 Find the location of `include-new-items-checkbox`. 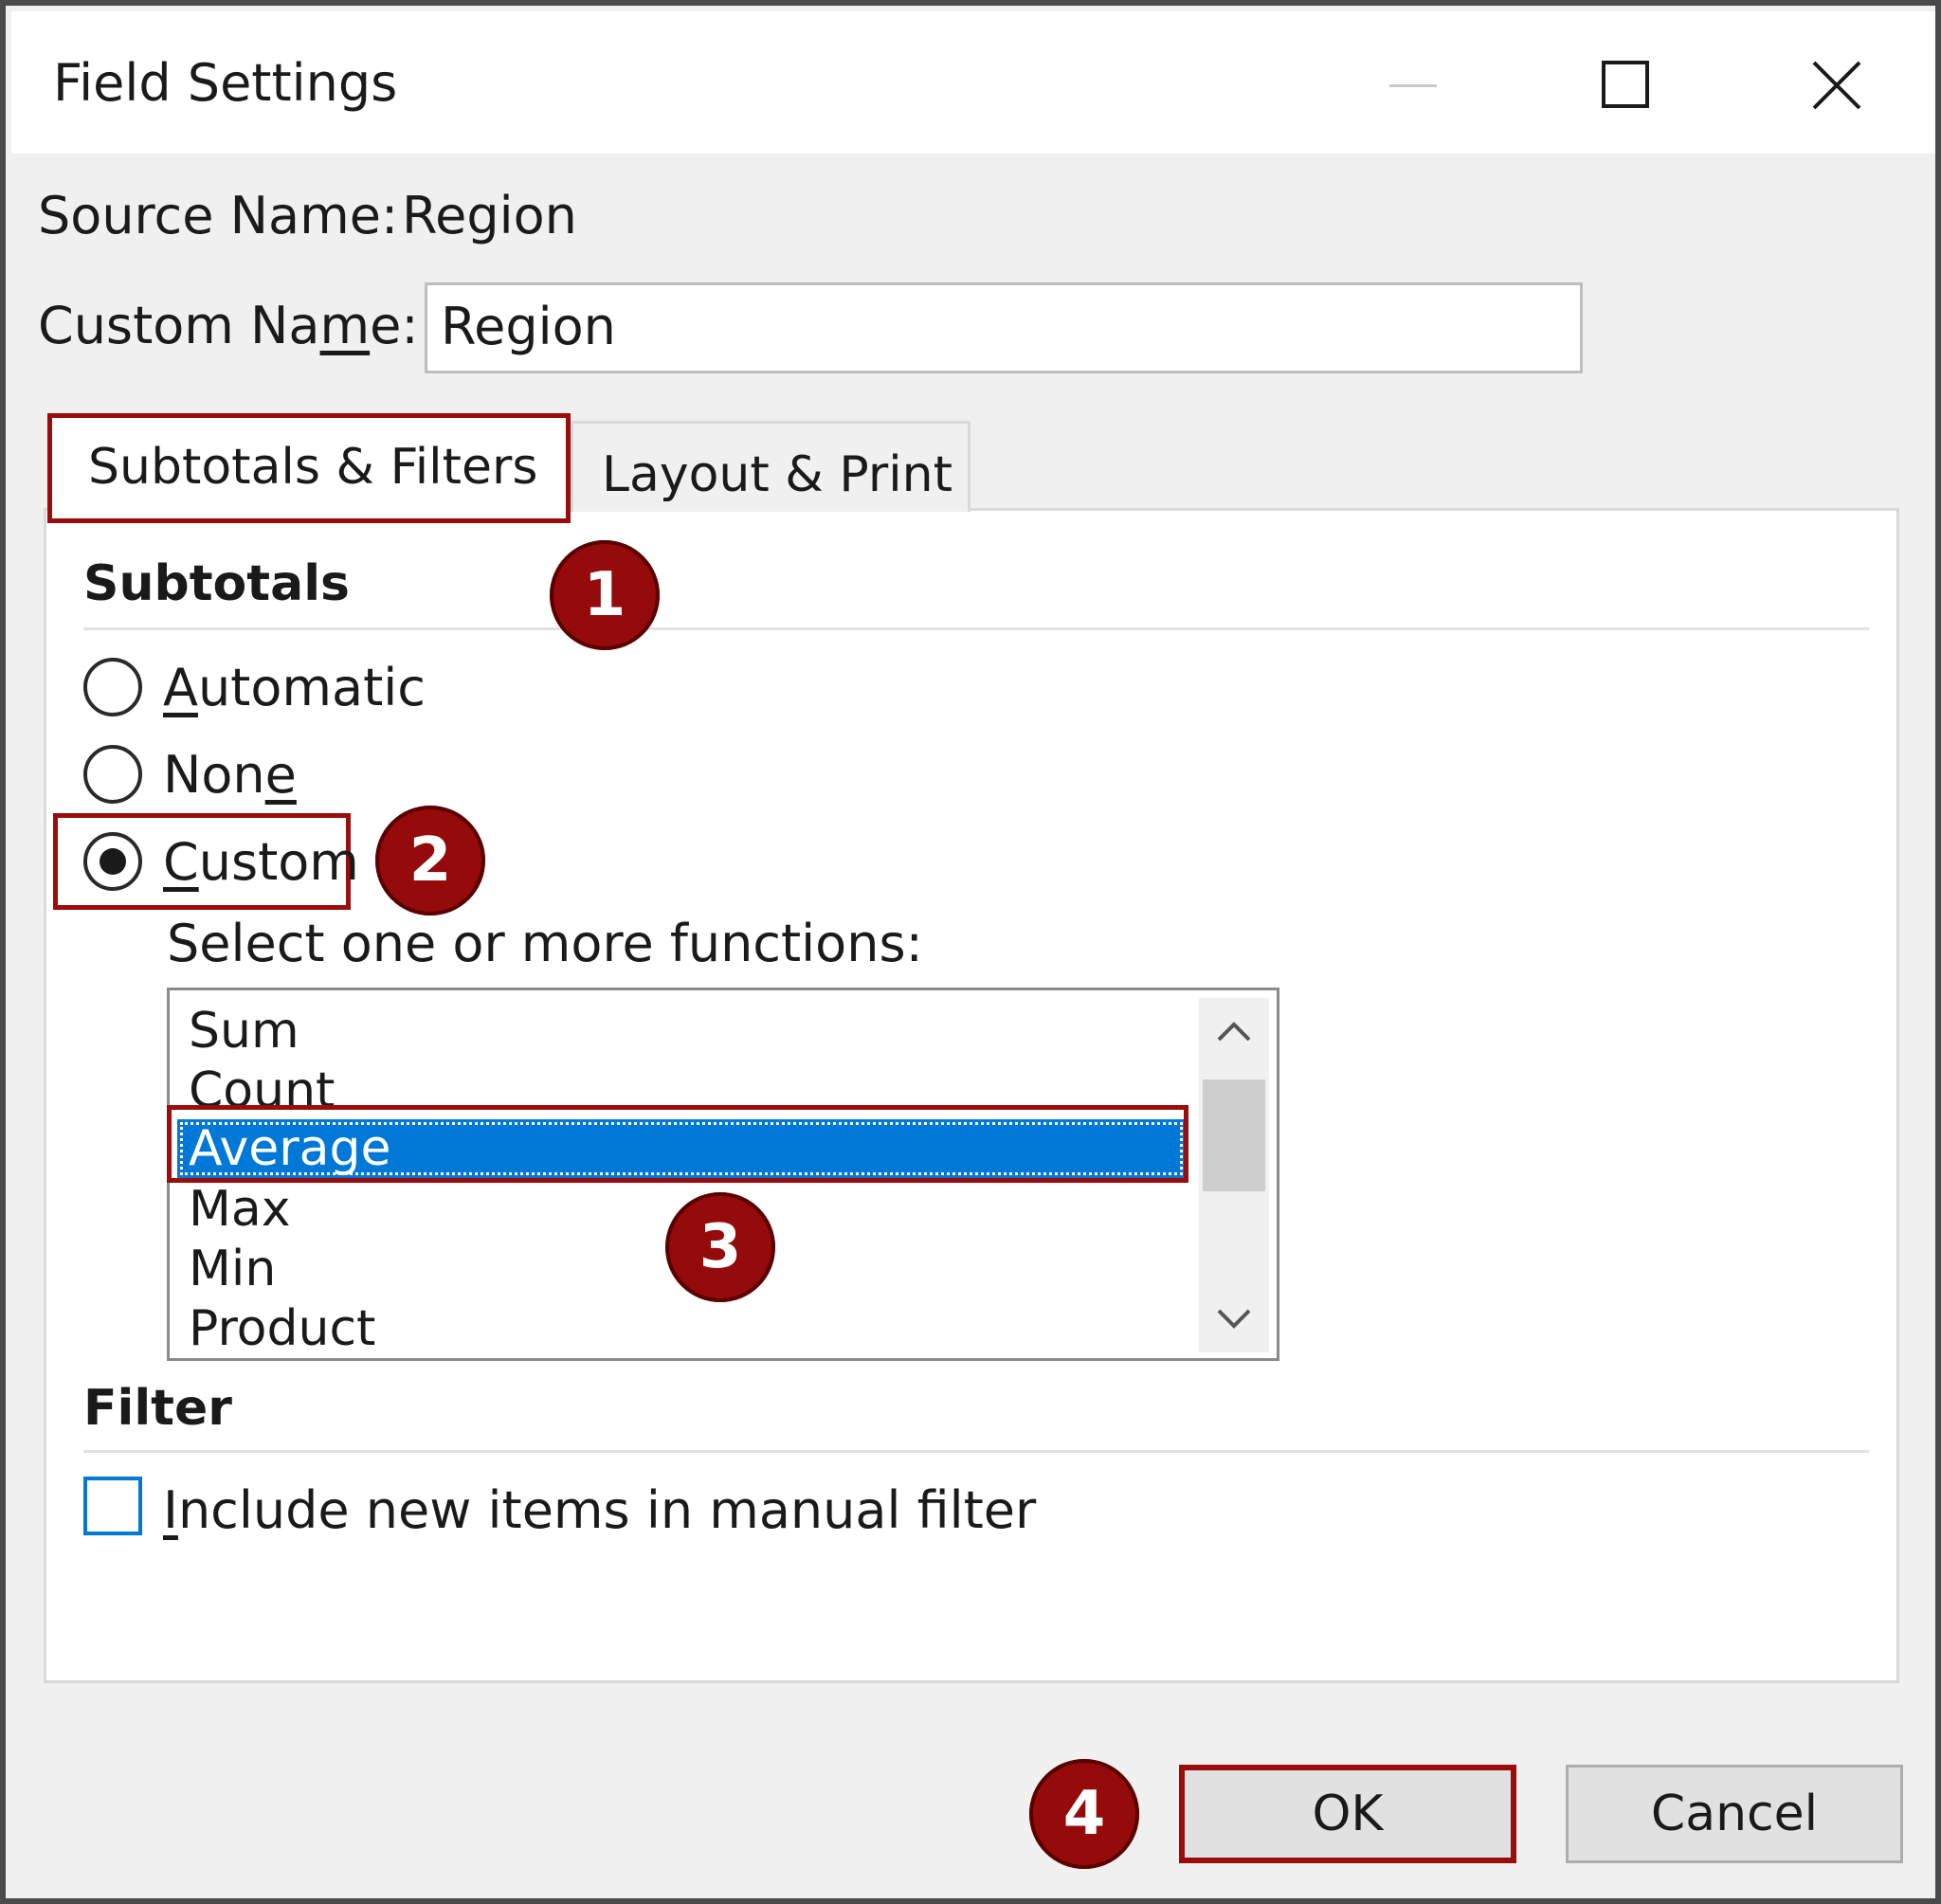

include-new-items-checkbox is located at coordinates (113, 1506).